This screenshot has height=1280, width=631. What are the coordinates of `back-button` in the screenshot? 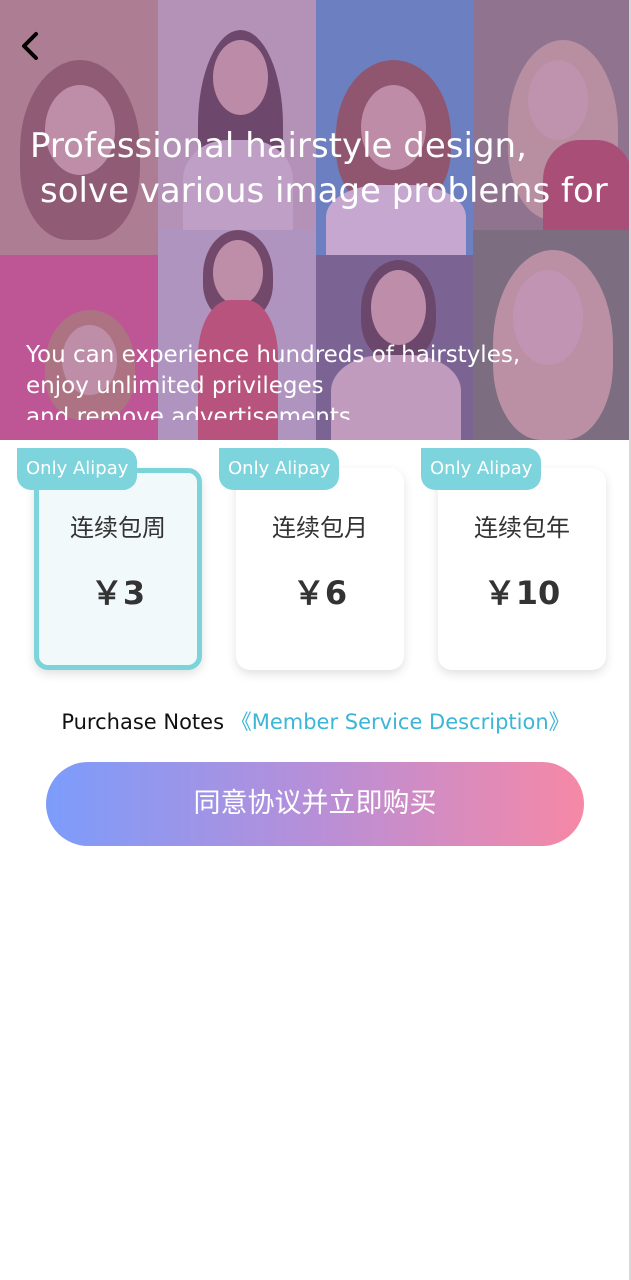 It's located at (32, 46).